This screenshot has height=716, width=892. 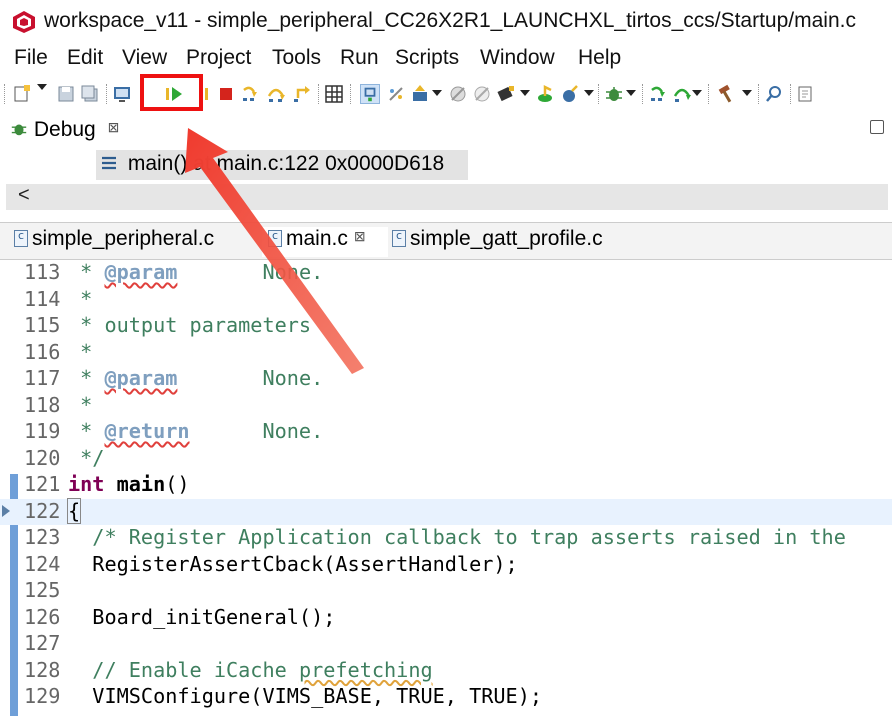 What do you see at coordinates (427, 58) in the screenshot?
I see `menu-scripts: Scripts` at bounding box center [427, 58].